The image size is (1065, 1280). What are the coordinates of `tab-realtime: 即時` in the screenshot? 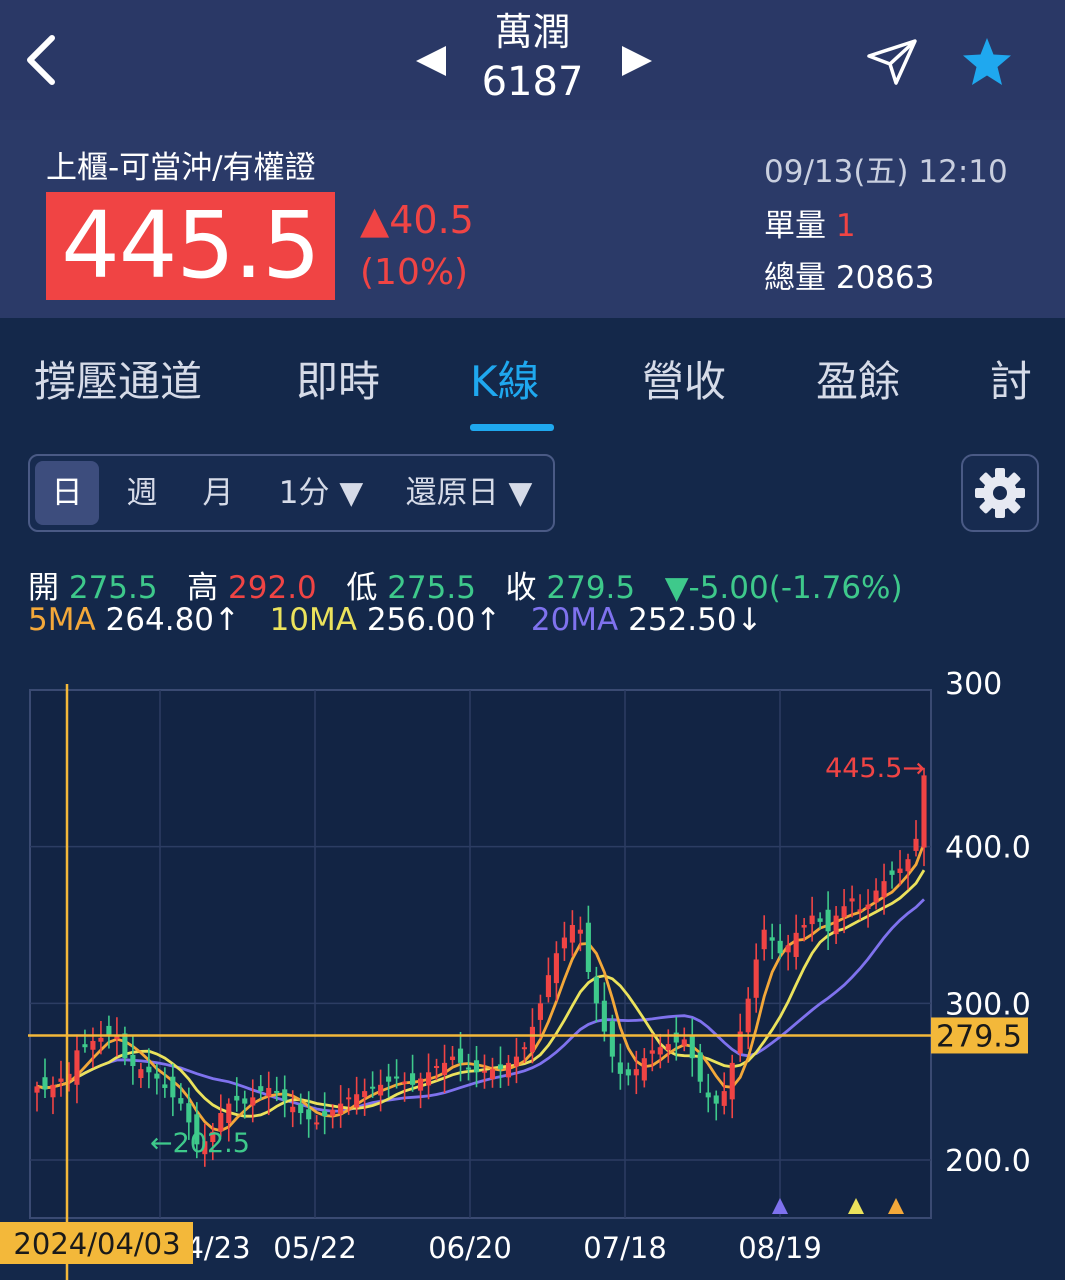 It's located at (338, 378).